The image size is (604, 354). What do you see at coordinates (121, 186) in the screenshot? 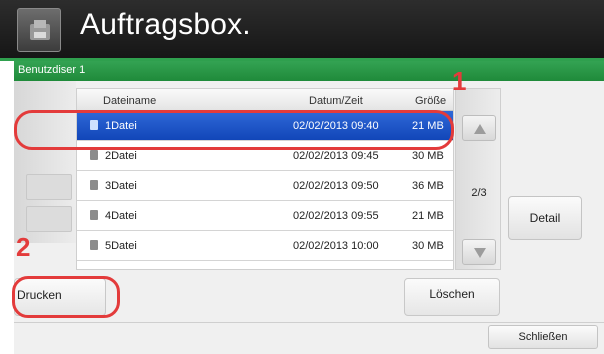
I see `file-name: 3Datei` at bounding box center [121, 186].